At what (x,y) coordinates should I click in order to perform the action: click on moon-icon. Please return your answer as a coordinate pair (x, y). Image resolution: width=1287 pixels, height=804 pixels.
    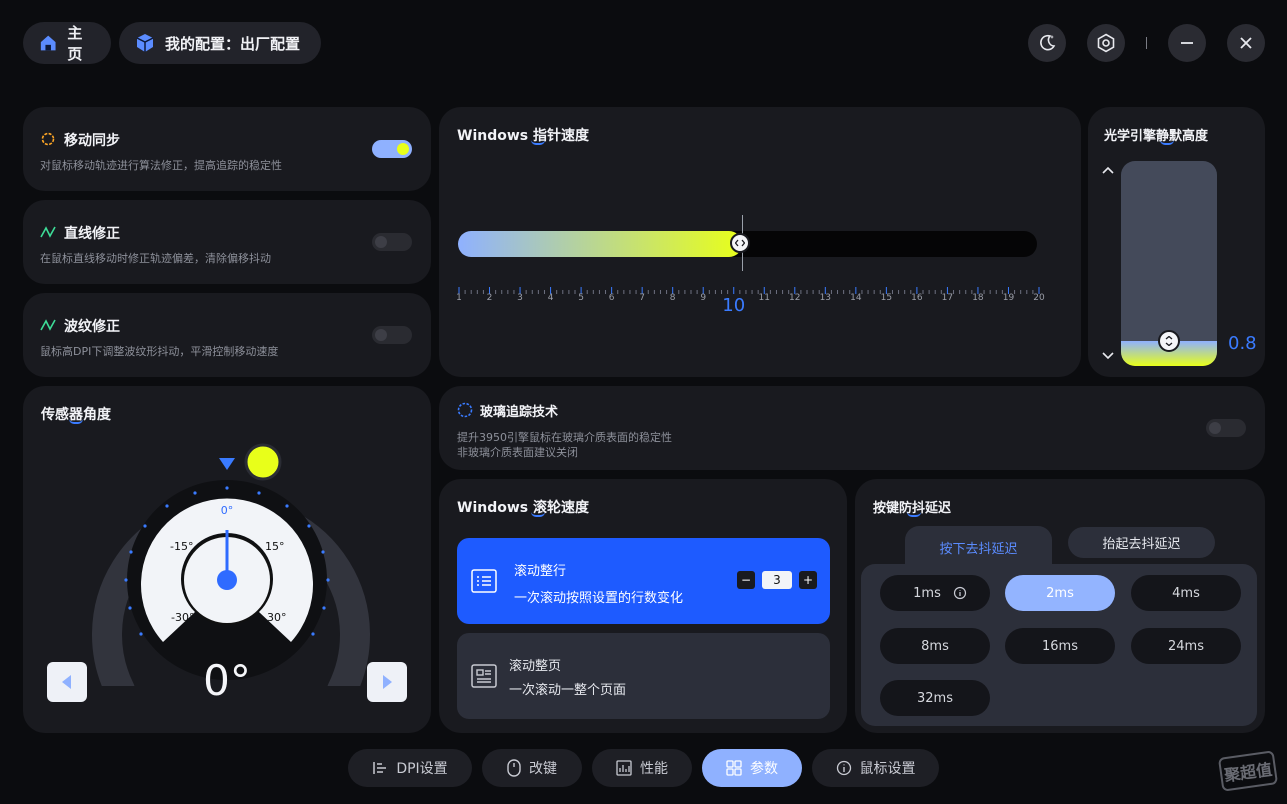
    Looking at the image, I should click on (1048, 42).